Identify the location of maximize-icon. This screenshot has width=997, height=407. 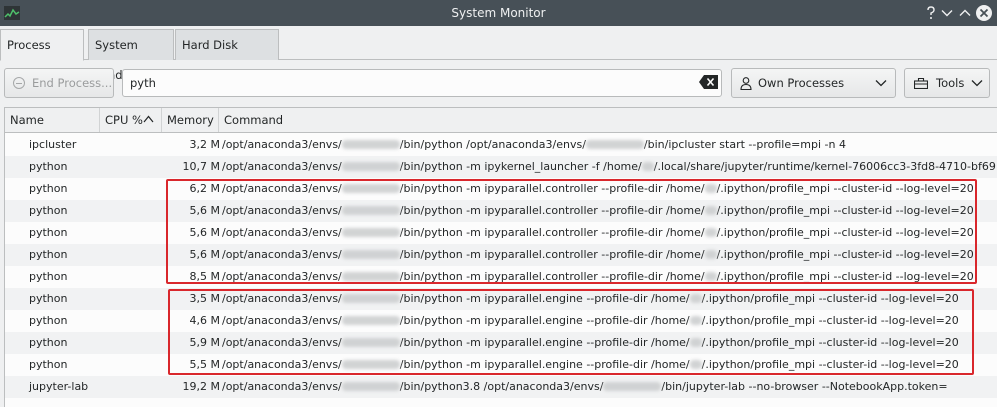
(965, 12).